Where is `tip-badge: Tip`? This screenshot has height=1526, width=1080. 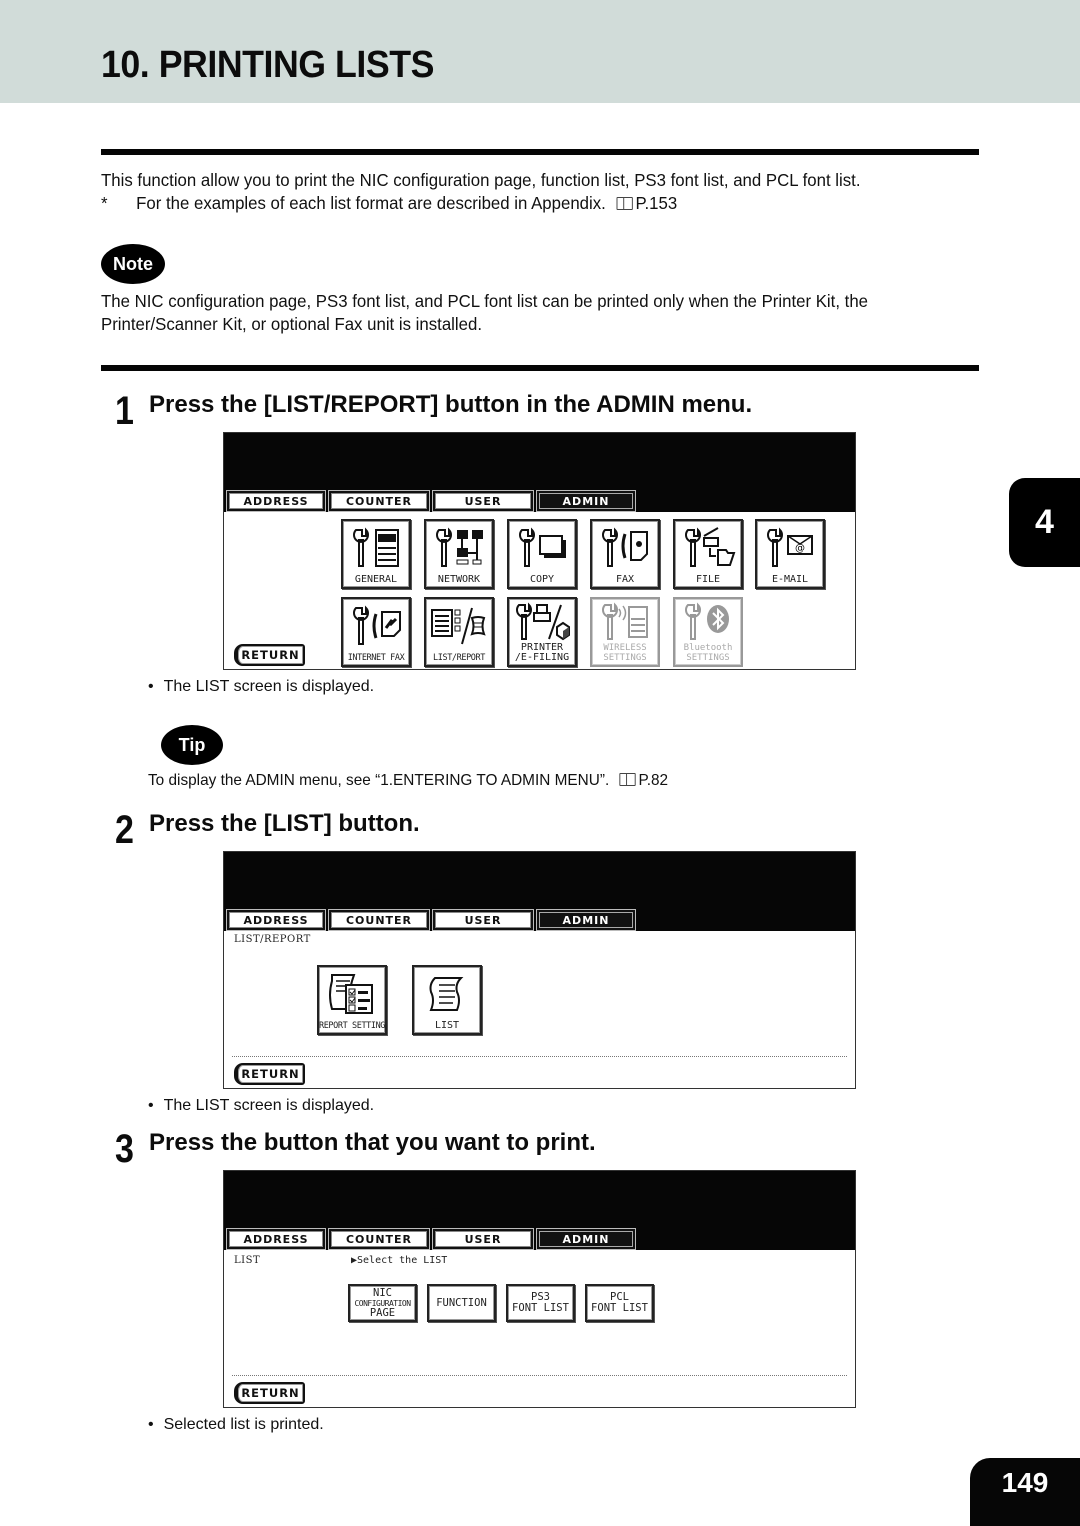
tip-badge: Tip is located at coordinates (192, 745).